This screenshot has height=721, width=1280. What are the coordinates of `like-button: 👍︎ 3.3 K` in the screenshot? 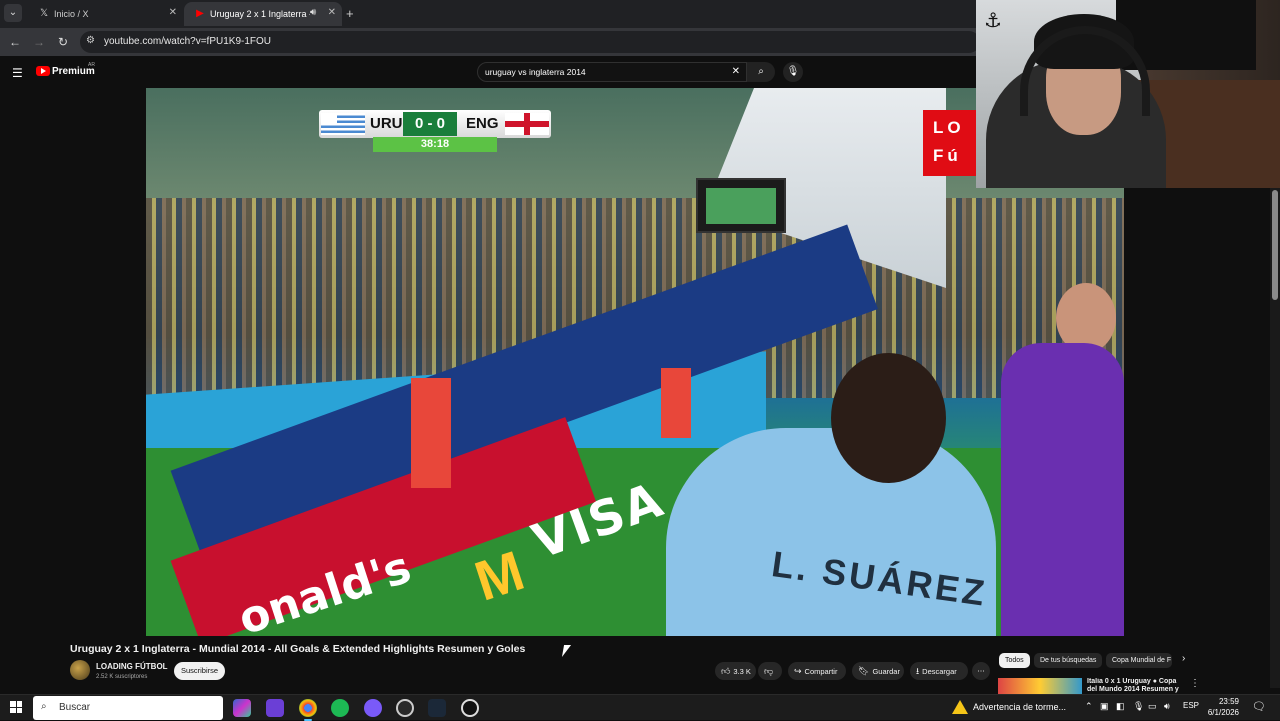 It's located at (735, 671).